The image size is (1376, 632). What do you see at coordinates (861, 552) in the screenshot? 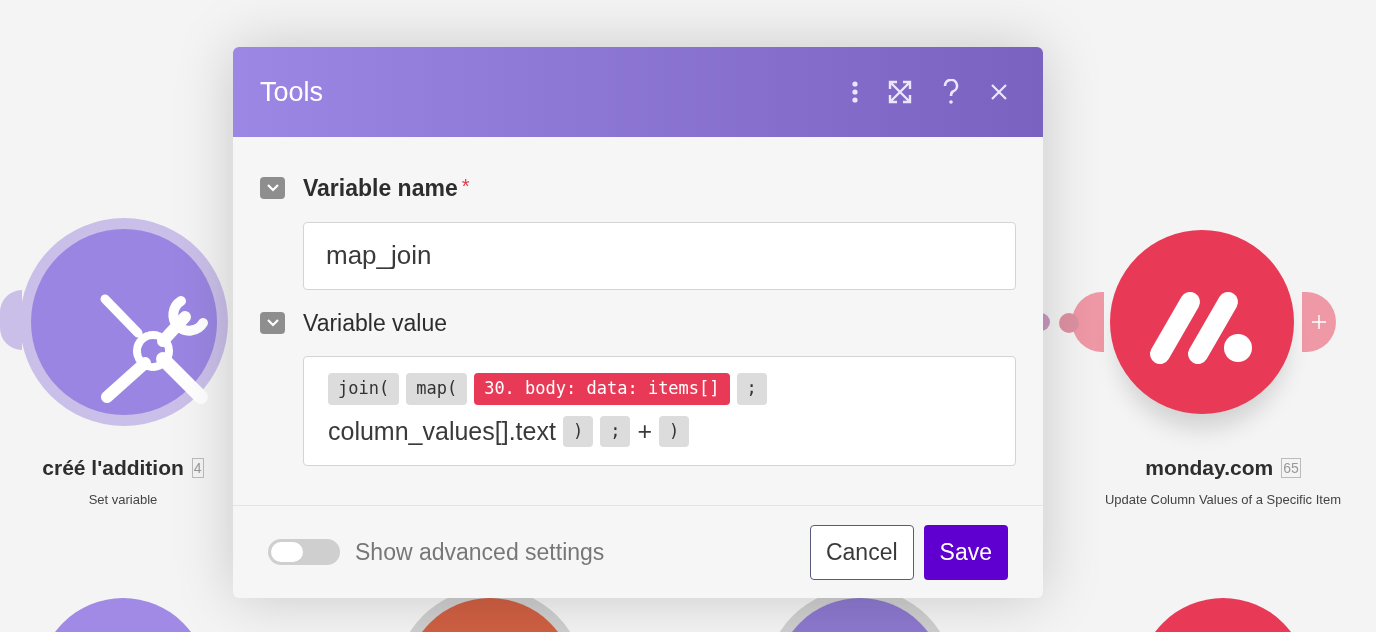
I see `cancel-button: Cancel` at bounding box center [861, 552].